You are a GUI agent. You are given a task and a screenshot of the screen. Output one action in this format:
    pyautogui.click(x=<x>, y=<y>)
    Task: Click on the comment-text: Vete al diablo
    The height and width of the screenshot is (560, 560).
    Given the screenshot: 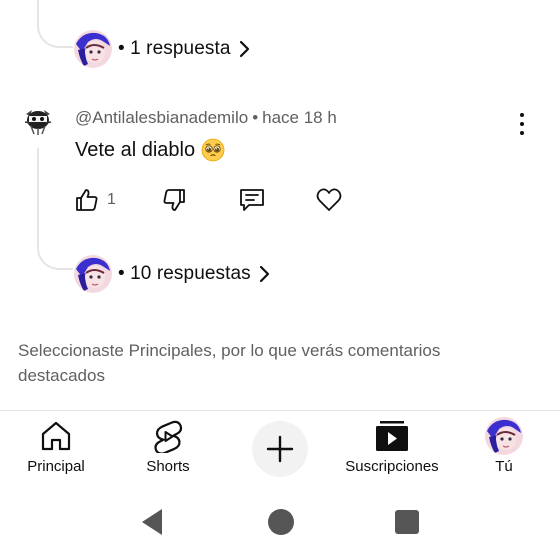 What is the action you would take?
    pyautogui.click(x=150, y=150)
    